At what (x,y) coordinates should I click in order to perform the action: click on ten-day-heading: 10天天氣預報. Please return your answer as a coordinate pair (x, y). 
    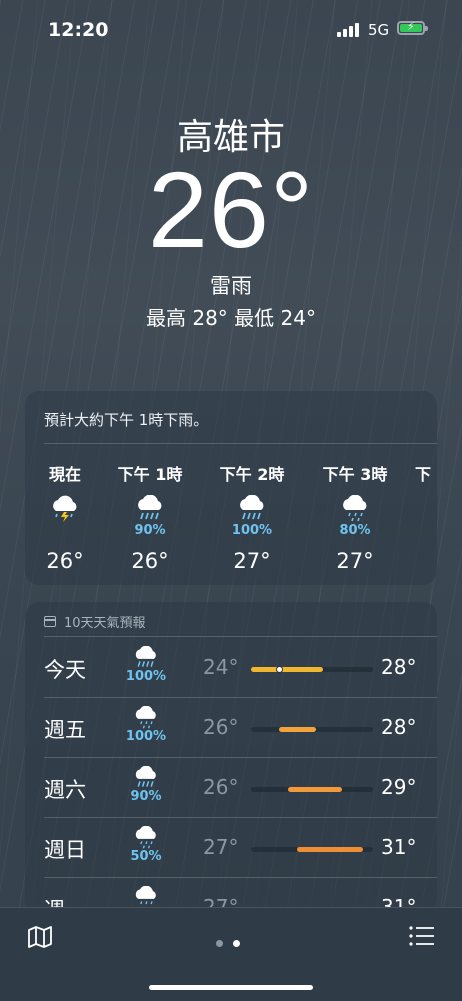
    Looking at the image, I should click on (95, 621).